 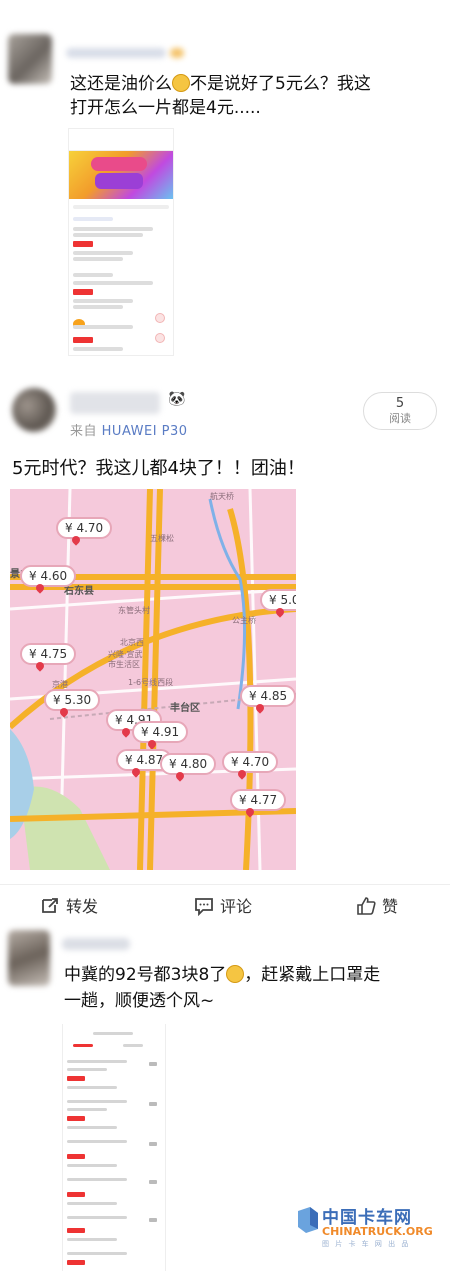 What do you see at coordinates (158, 468) in the screenshot?
I see `post-text: 5元时代？我这儿都4块了！！团油！` at bounding box center [158, 468].